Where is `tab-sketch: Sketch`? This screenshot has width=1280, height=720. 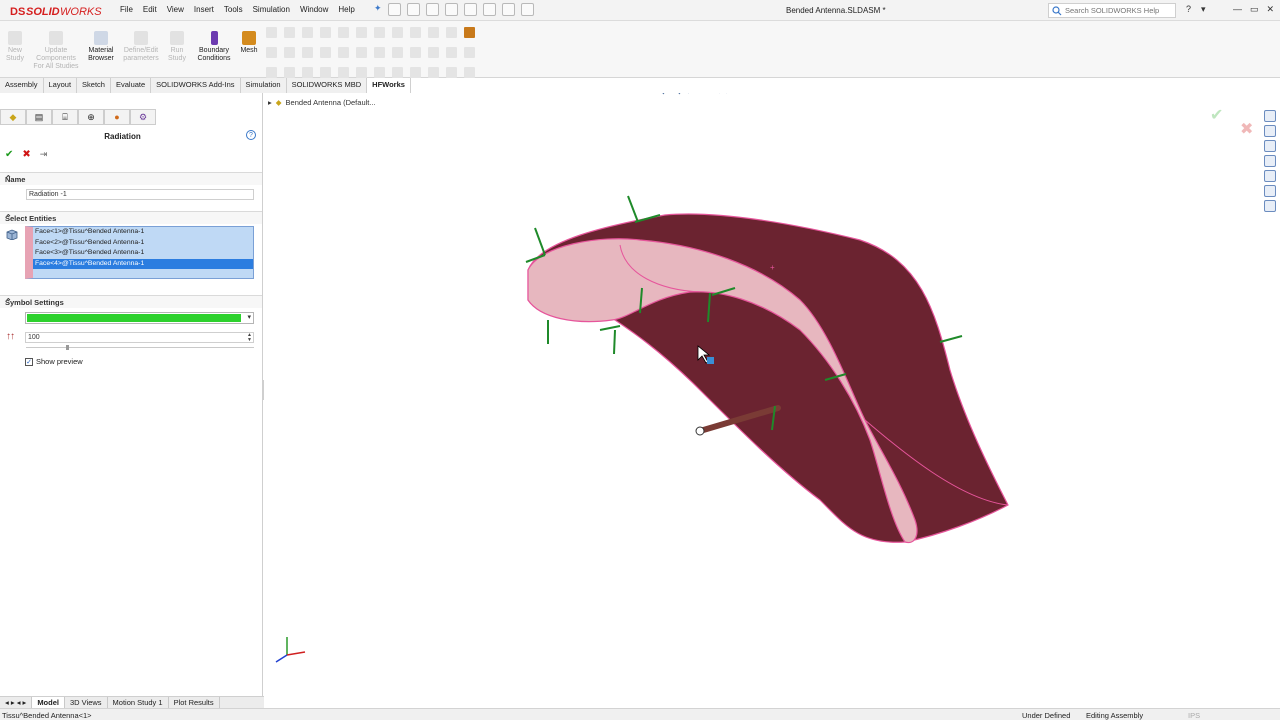
tab-sketch: Sketch is located at coordinates (94, 85).